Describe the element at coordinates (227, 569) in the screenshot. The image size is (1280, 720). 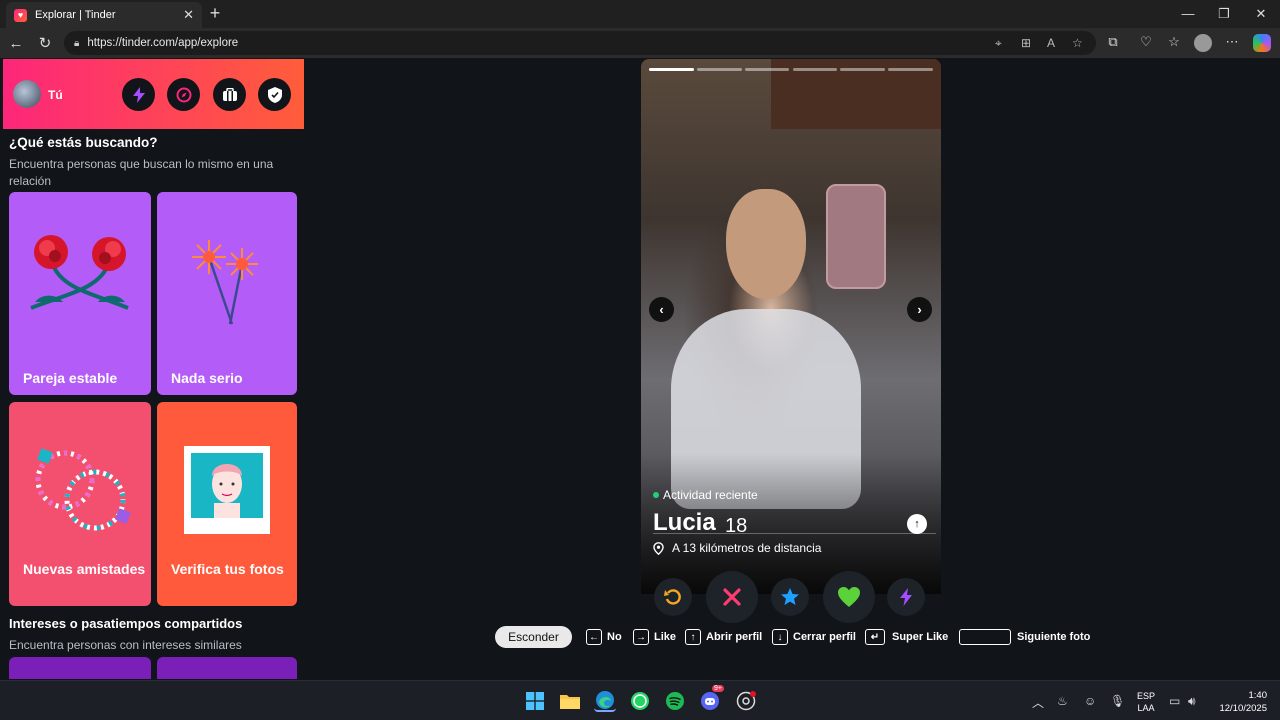
I see `card-label: Verifica tus fotos` at that location.